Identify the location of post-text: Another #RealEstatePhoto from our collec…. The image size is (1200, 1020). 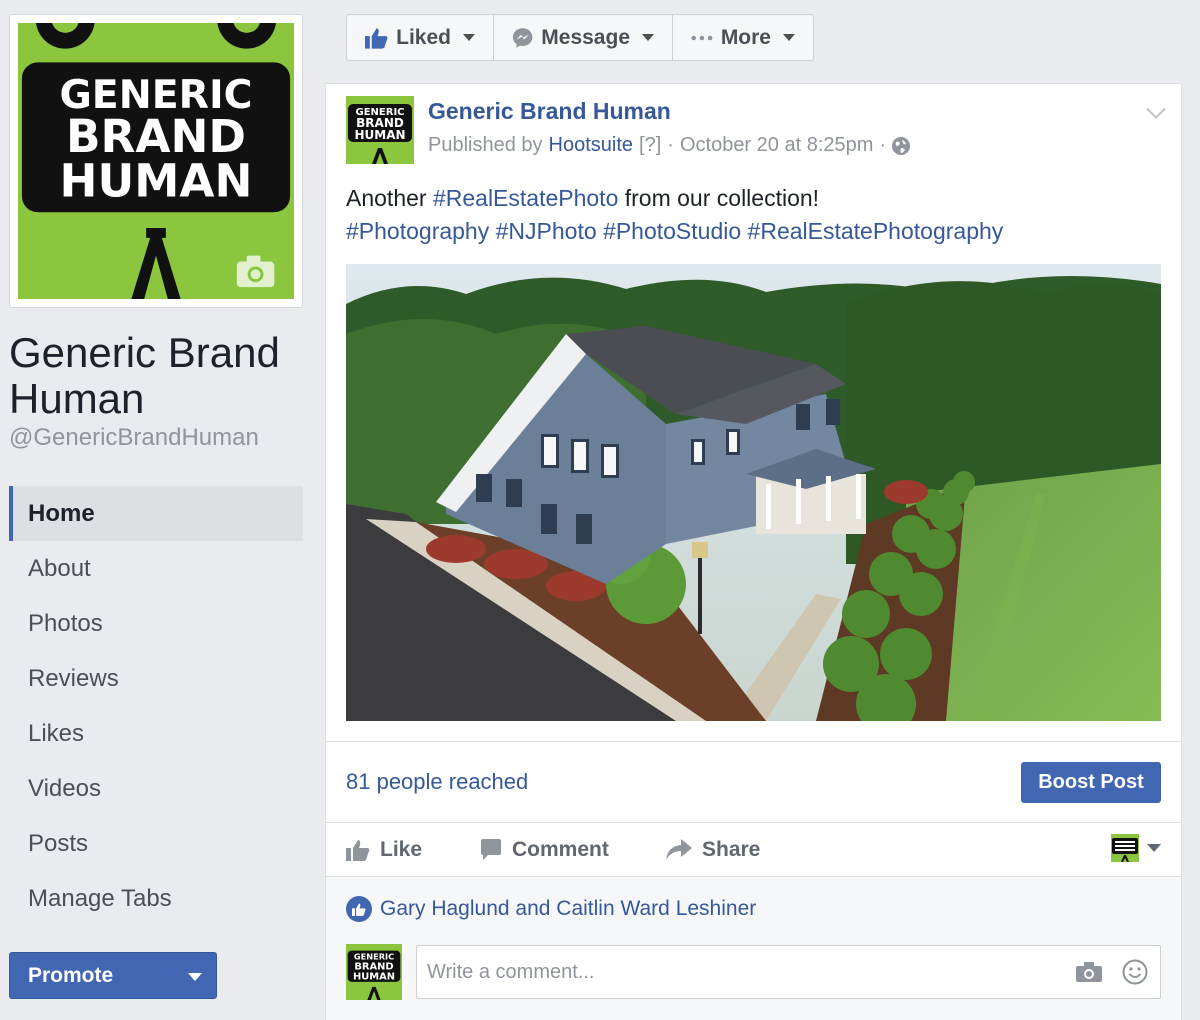
(756, 215).